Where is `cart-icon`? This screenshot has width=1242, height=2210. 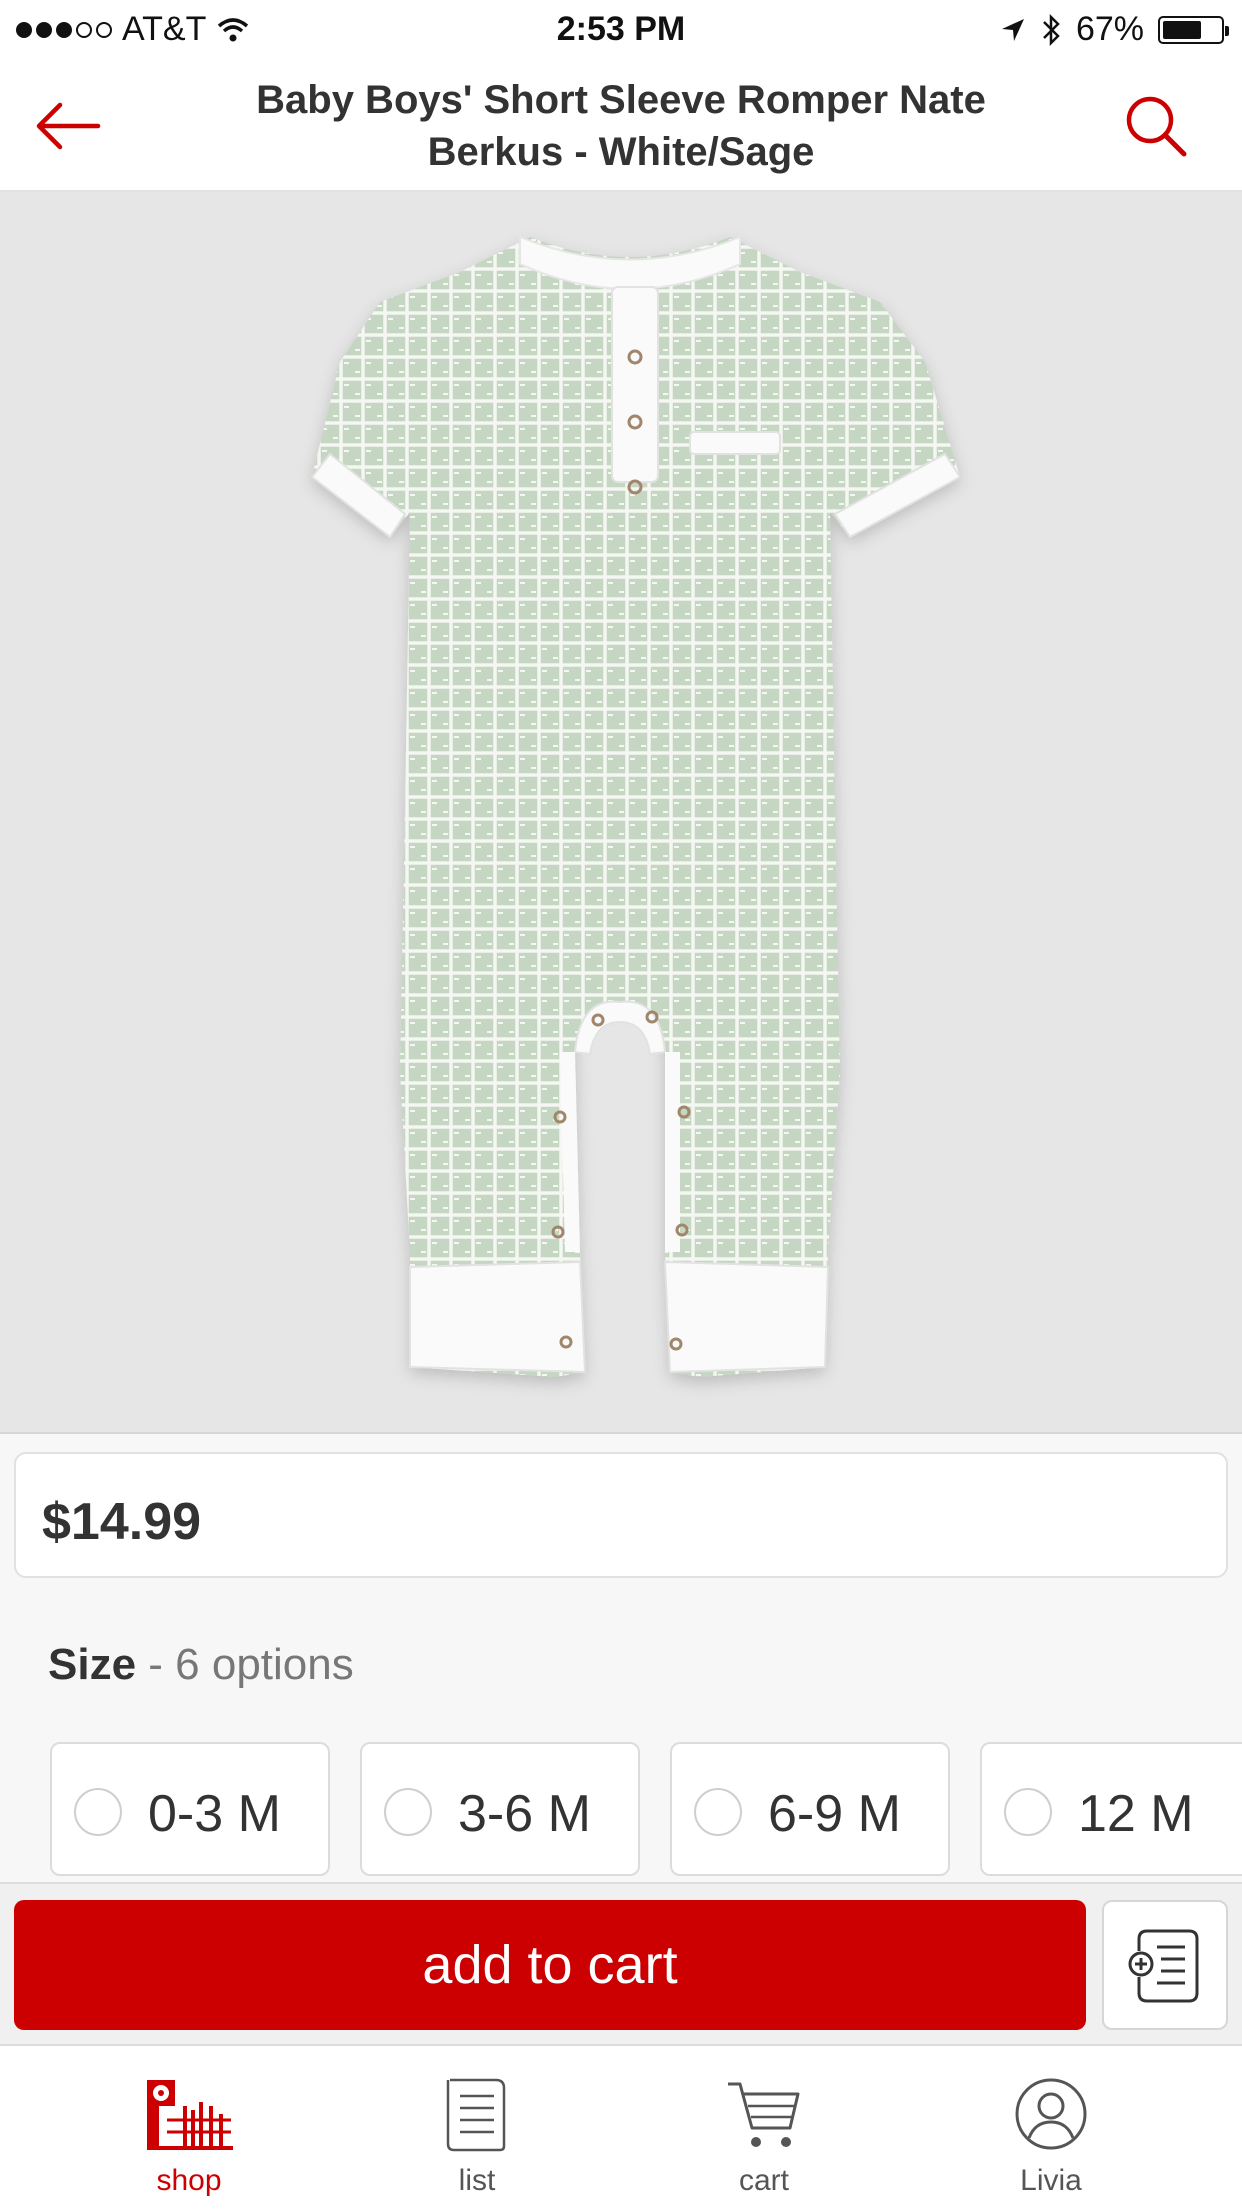 cart-icon is located at coordinates (764, 2114).